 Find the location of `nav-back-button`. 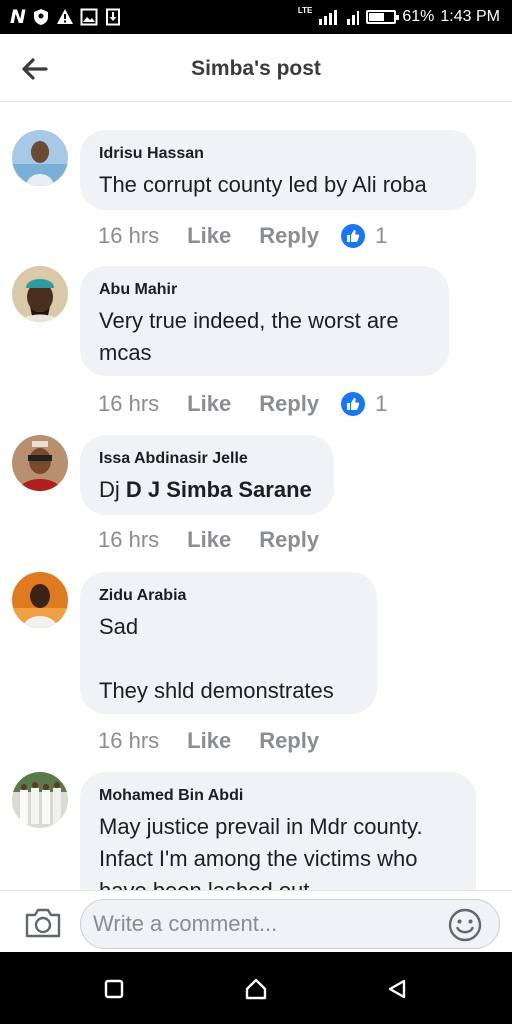

nav-back-button is located at coordinates (397, 989).